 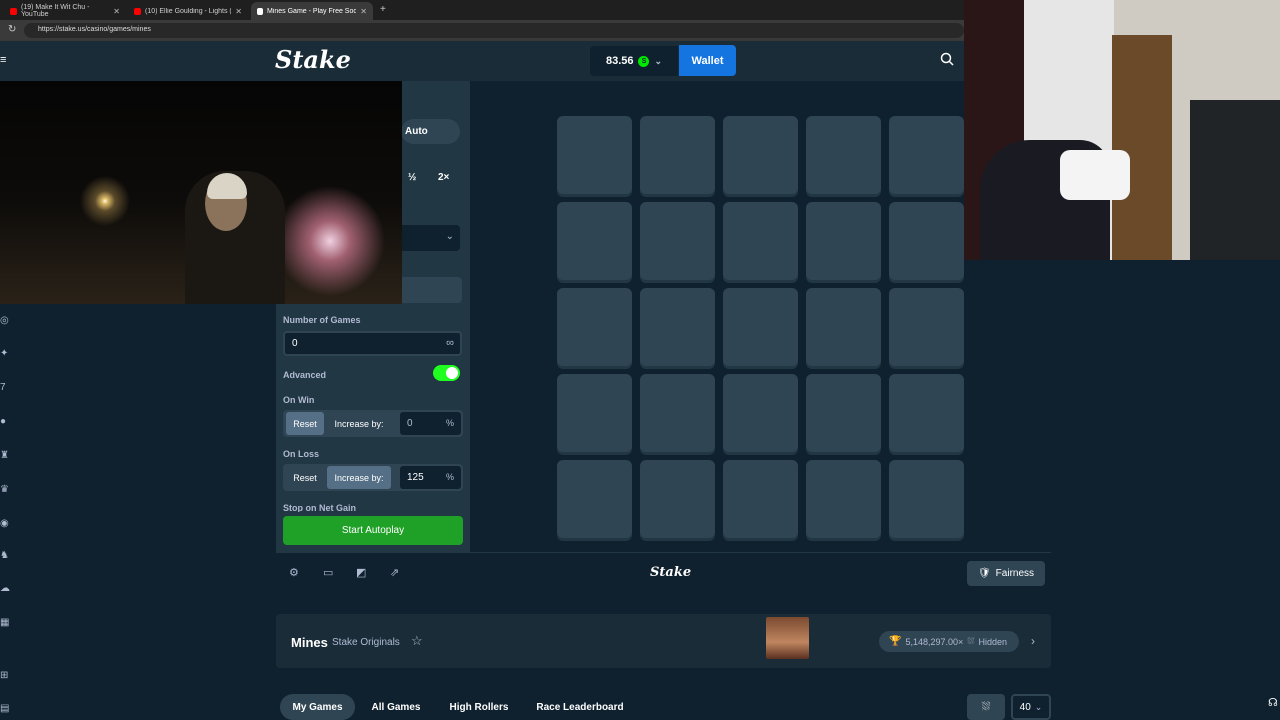 I want to click on wallet-button: Wallet, so click(x=707, y=60).